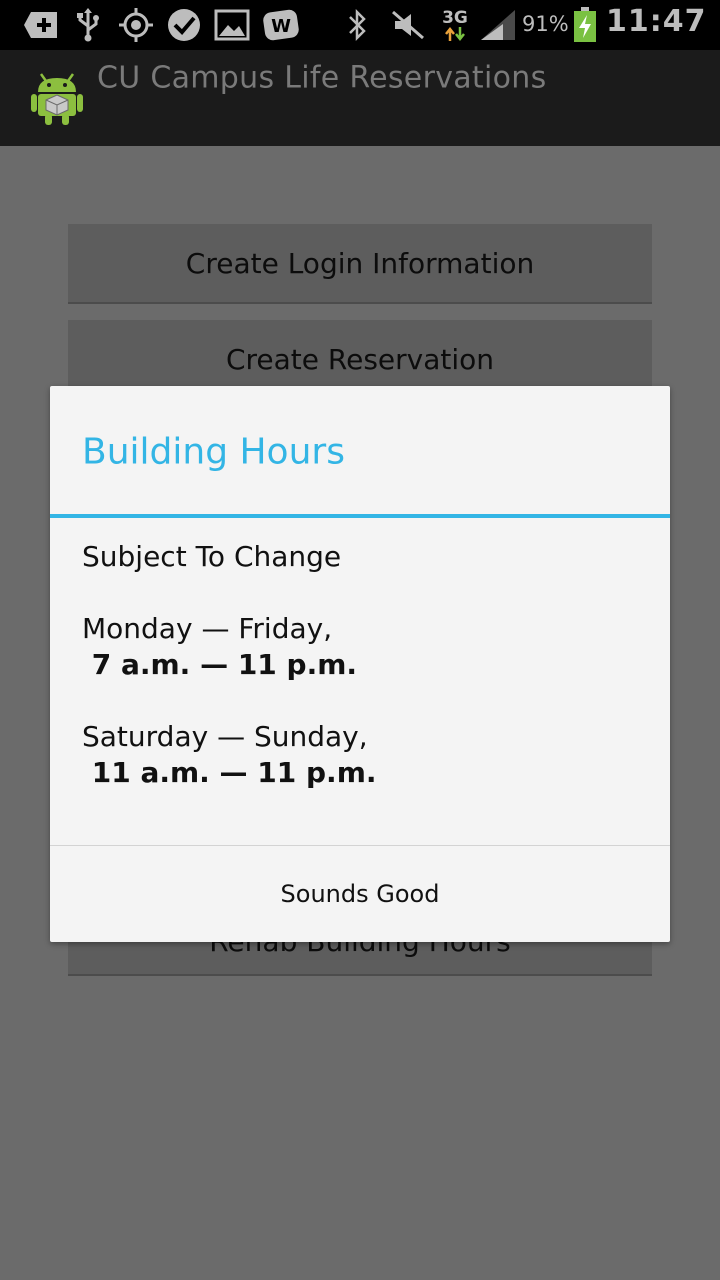 The height and width of the screenshot is (1280, 720). Describe the element at coordinates (322, 78) in the screenshot. I see `app-title: CU Campus Life Reservations` at that location.